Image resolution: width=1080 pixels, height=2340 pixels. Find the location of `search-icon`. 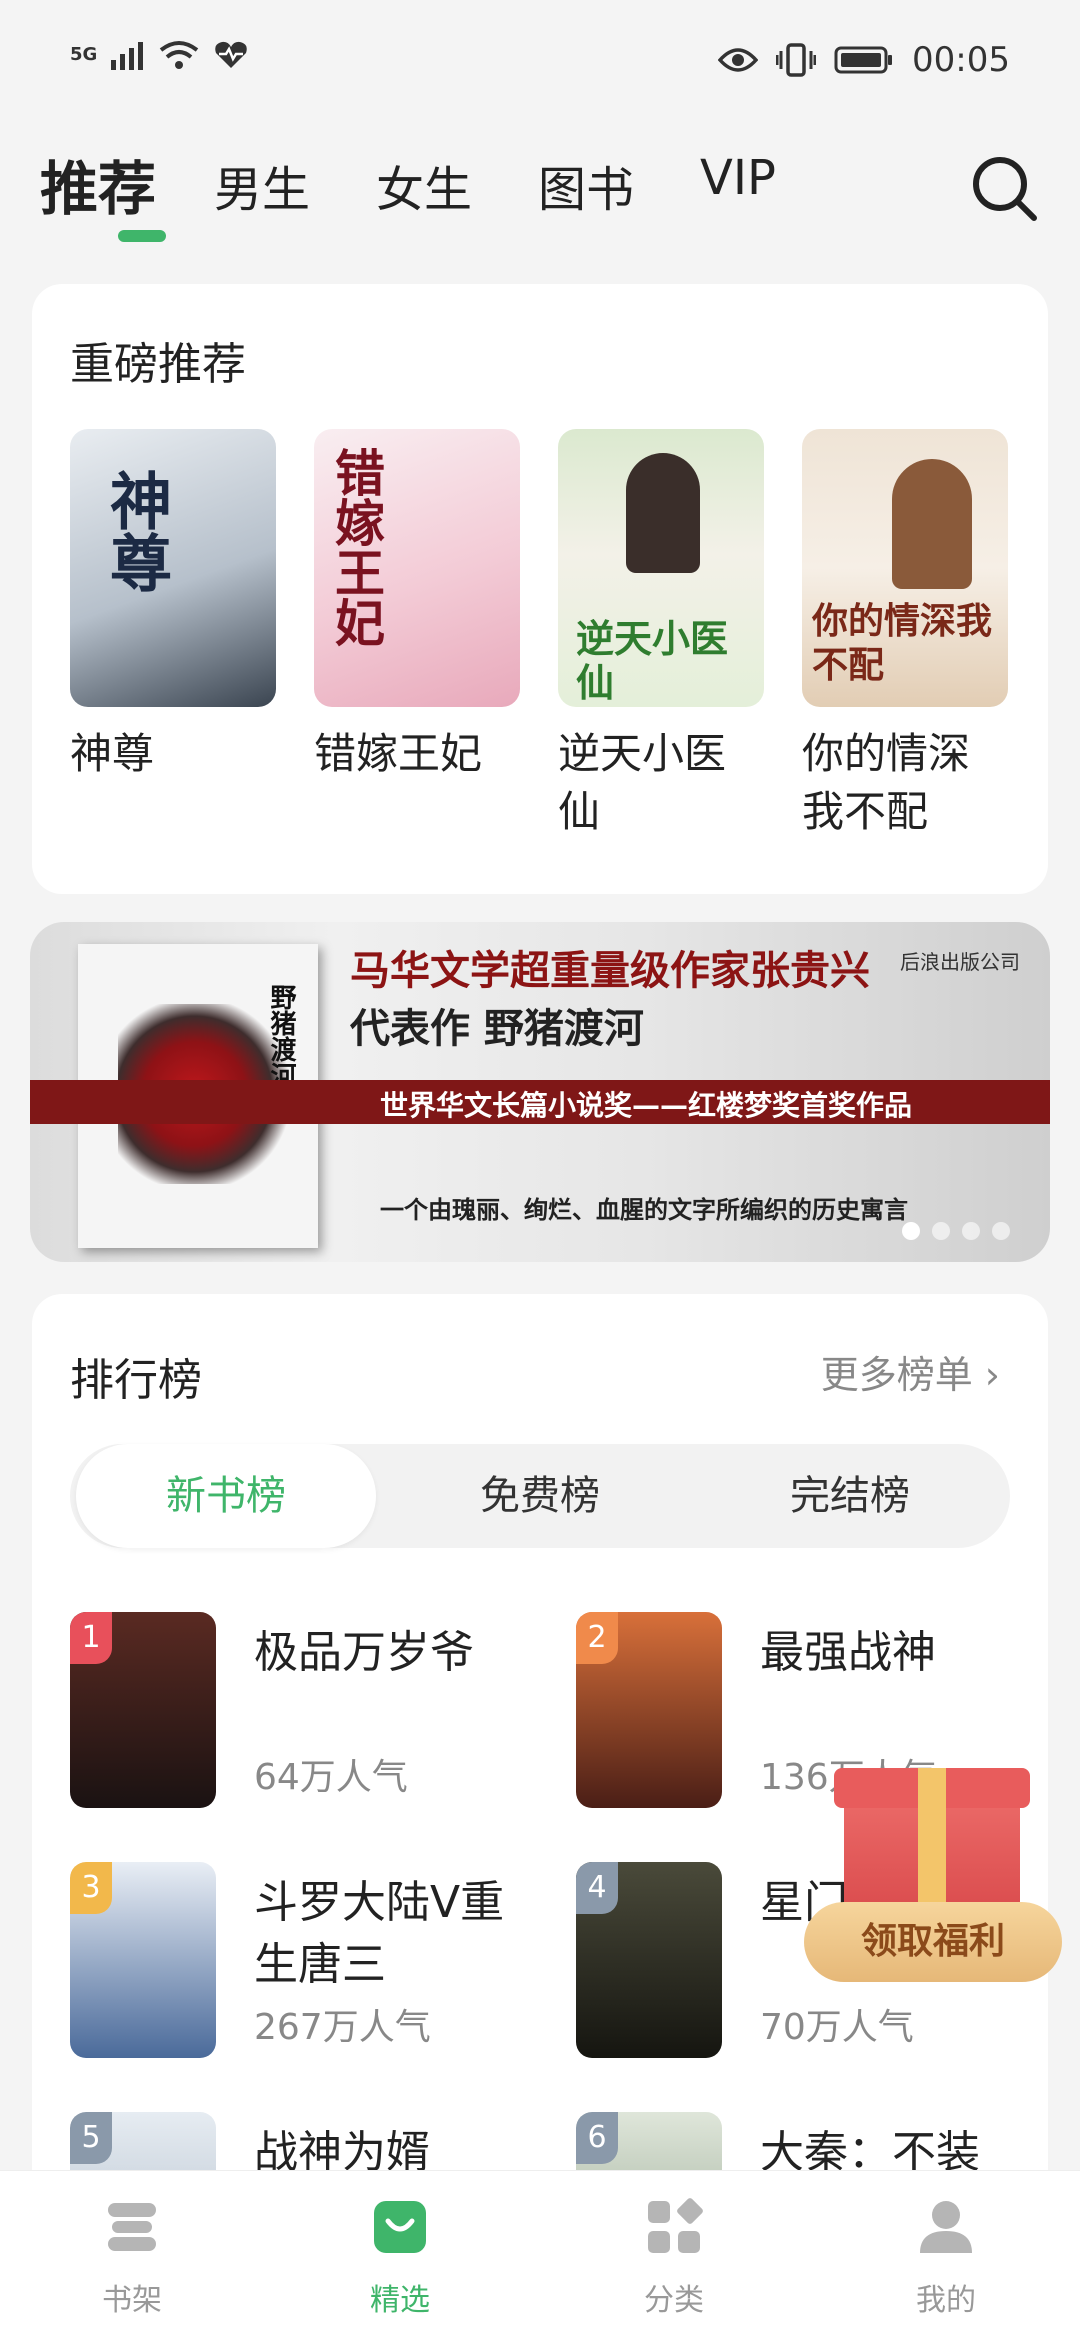

search-icon is located at coordinates (1005, 189).